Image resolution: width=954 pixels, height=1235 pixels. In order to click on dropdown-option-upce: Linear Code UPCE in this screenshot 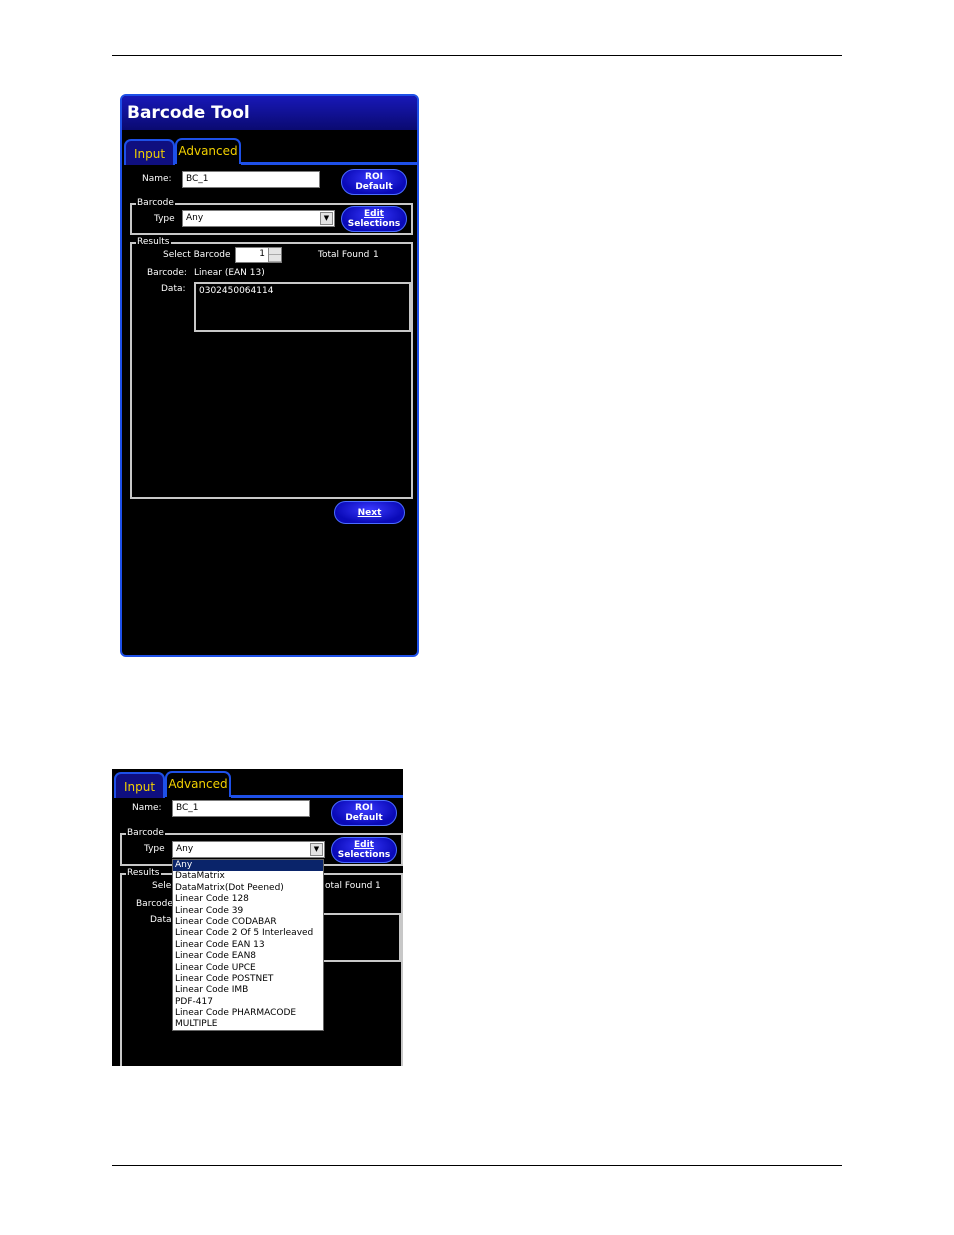, I will do `click(248, 968)`.